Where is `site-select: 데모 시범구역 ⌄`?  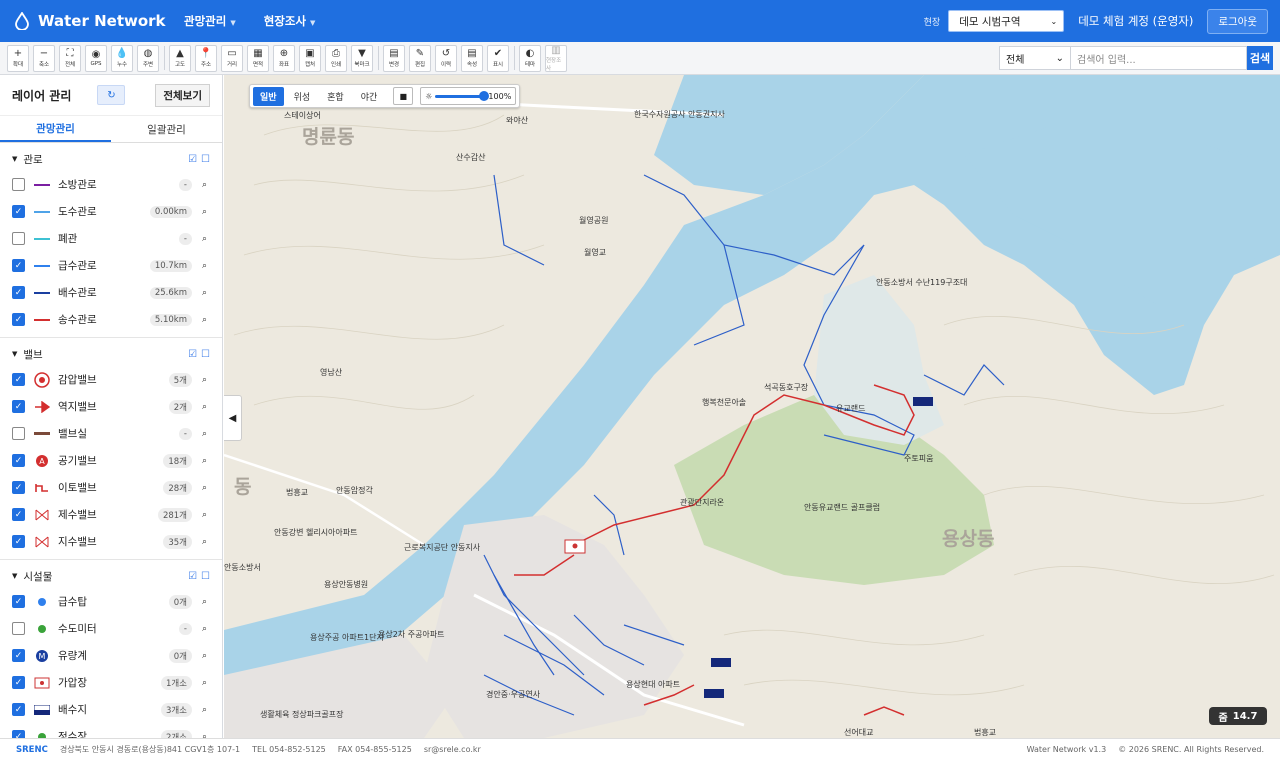
site-select: 데모 시범구역 ⌄ is located at coordinates (1006, 21).